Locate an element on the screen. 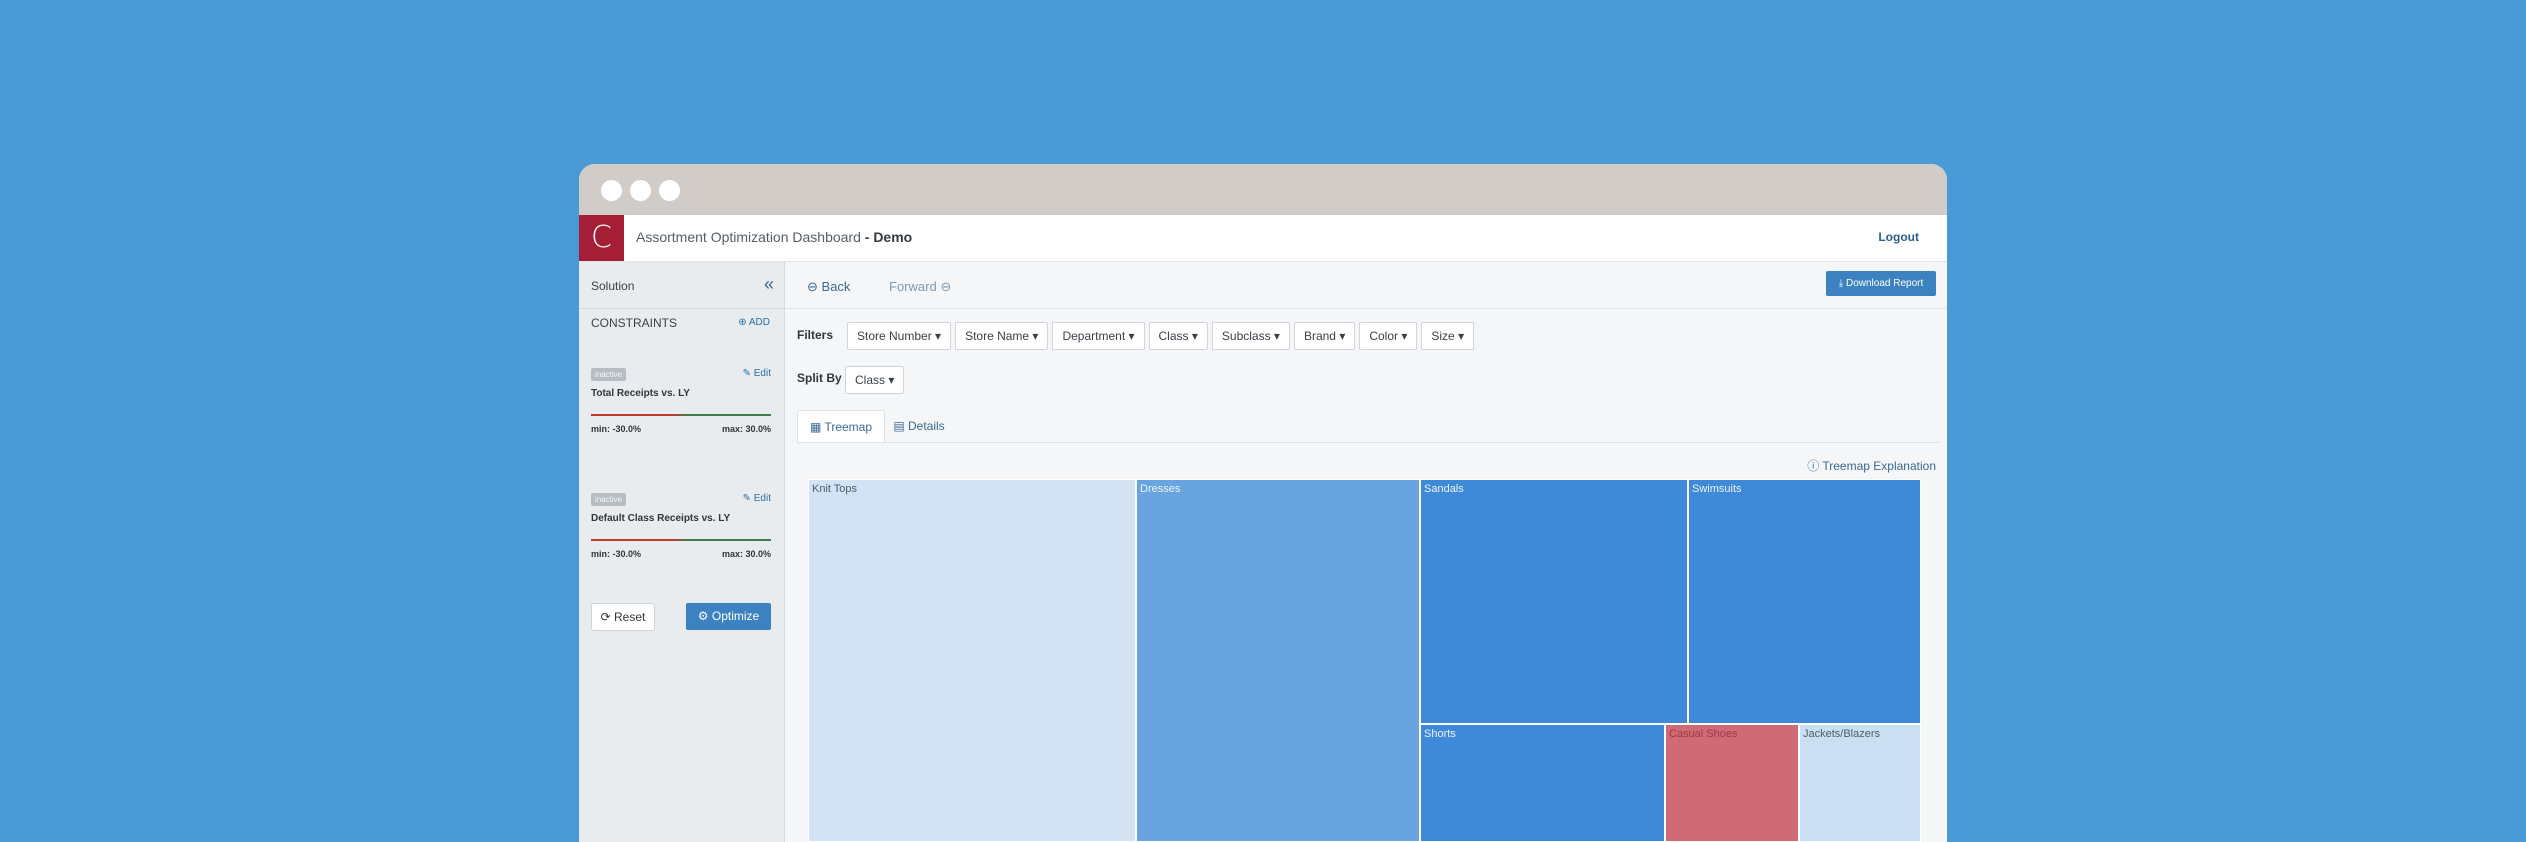 This screenshot has height=842, width=2526. filters-label: Filters is located at coordinates (815, 335).